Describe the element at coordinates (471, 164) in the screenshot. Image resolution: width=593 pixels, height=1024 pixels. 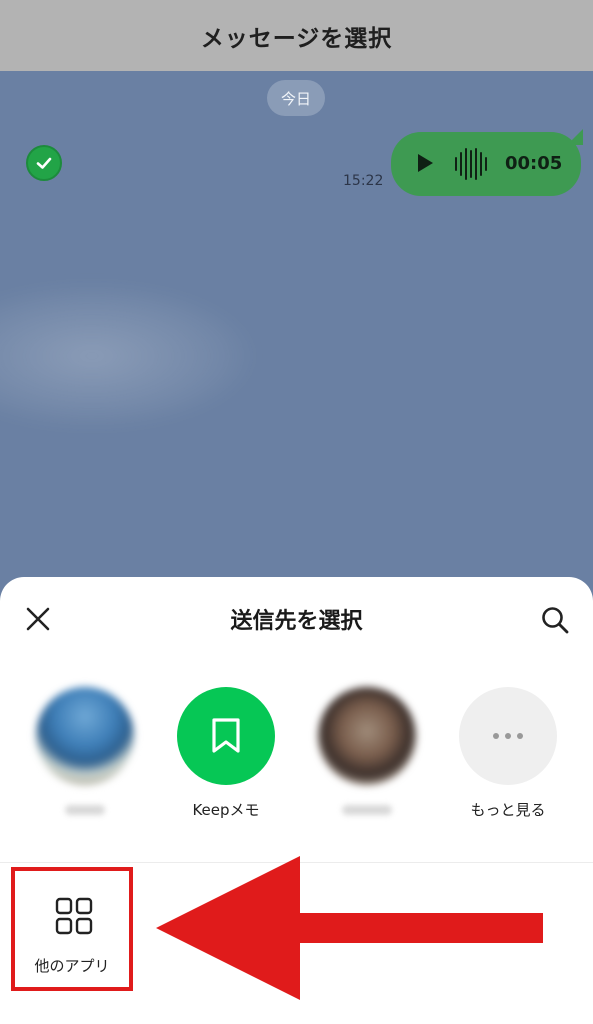
I see `waveform-icon` at that location.